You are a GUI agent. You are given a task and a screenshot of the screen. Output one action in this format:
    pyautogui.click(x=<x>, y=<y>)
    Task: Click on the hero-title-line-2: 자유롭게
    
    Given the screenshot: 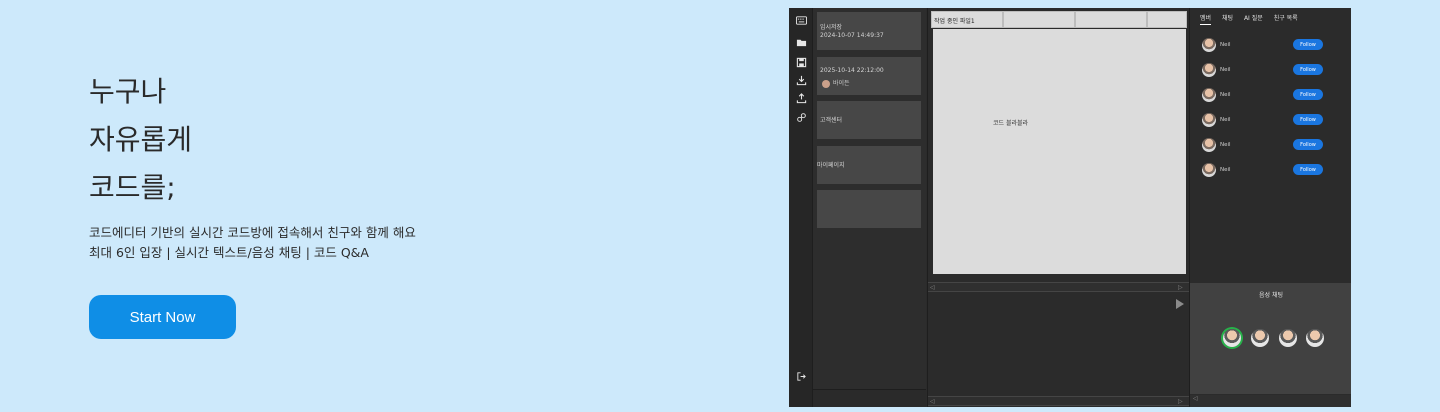 What is the action you would take?
    pyautogui.click(x=141, y=139)
    